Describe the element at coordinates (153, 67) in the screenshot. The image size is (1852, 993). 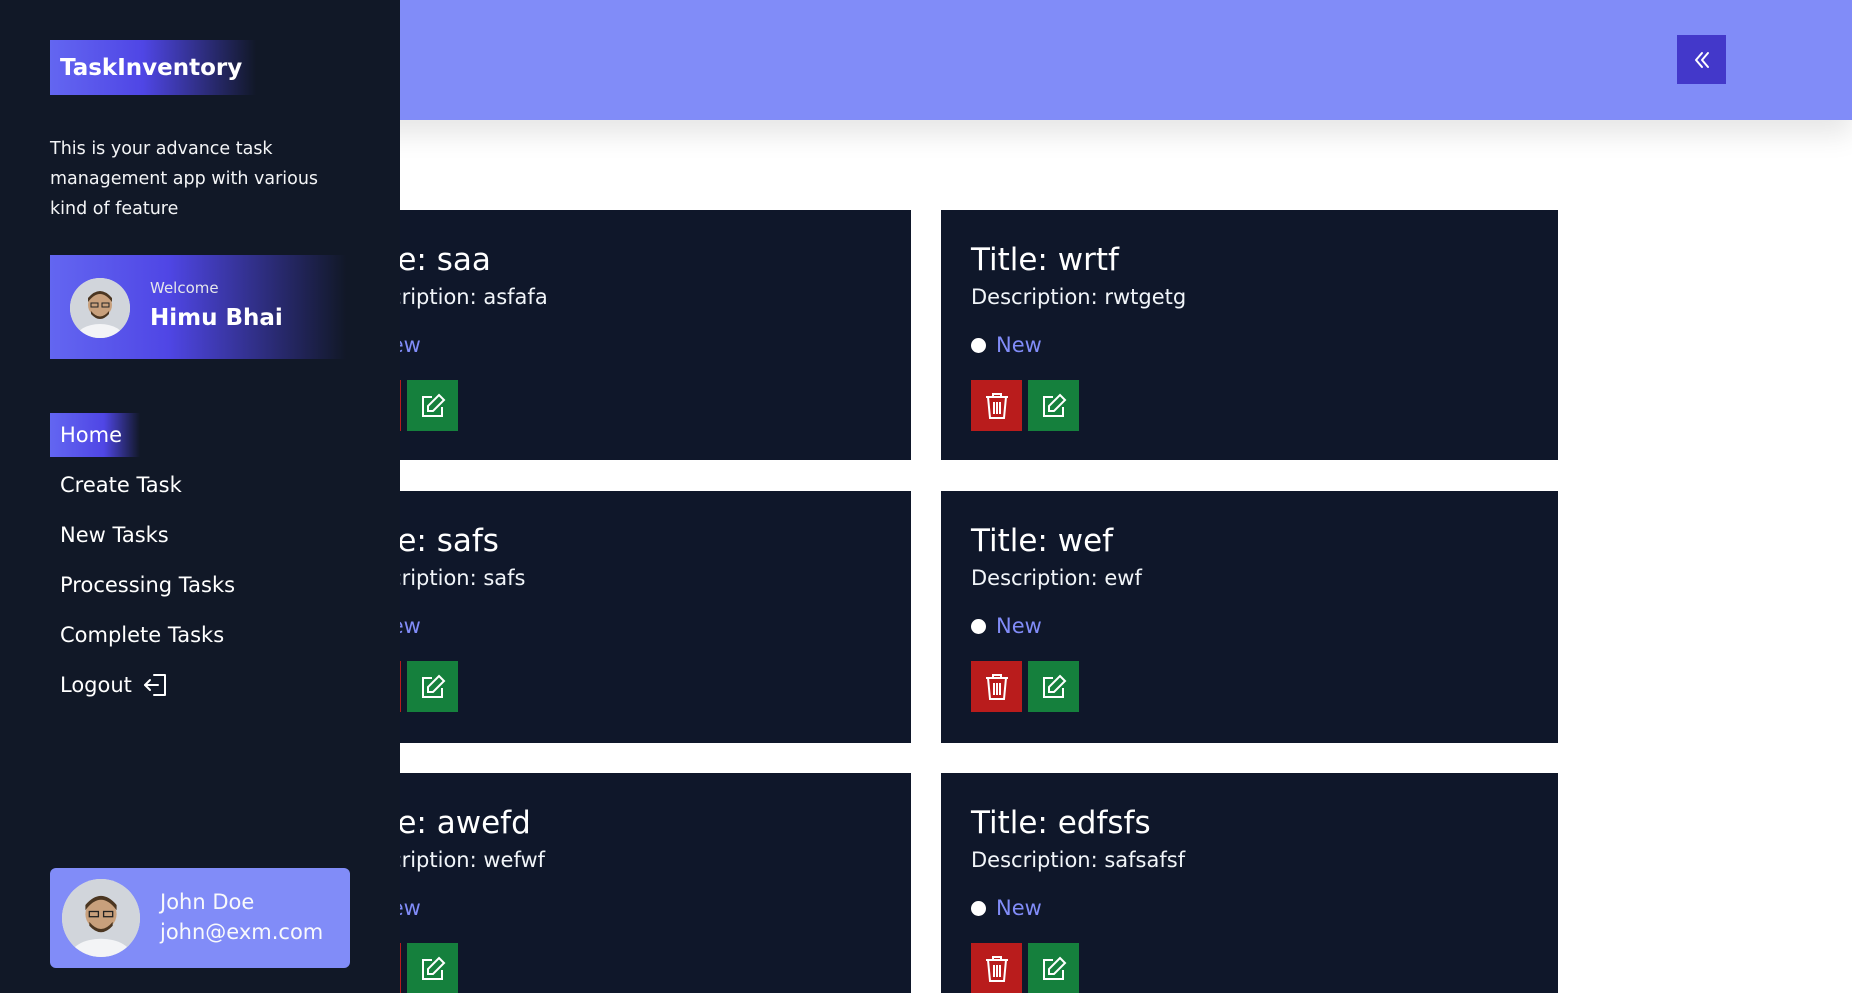
I see `brand-logo: TaskInventory` at that location.